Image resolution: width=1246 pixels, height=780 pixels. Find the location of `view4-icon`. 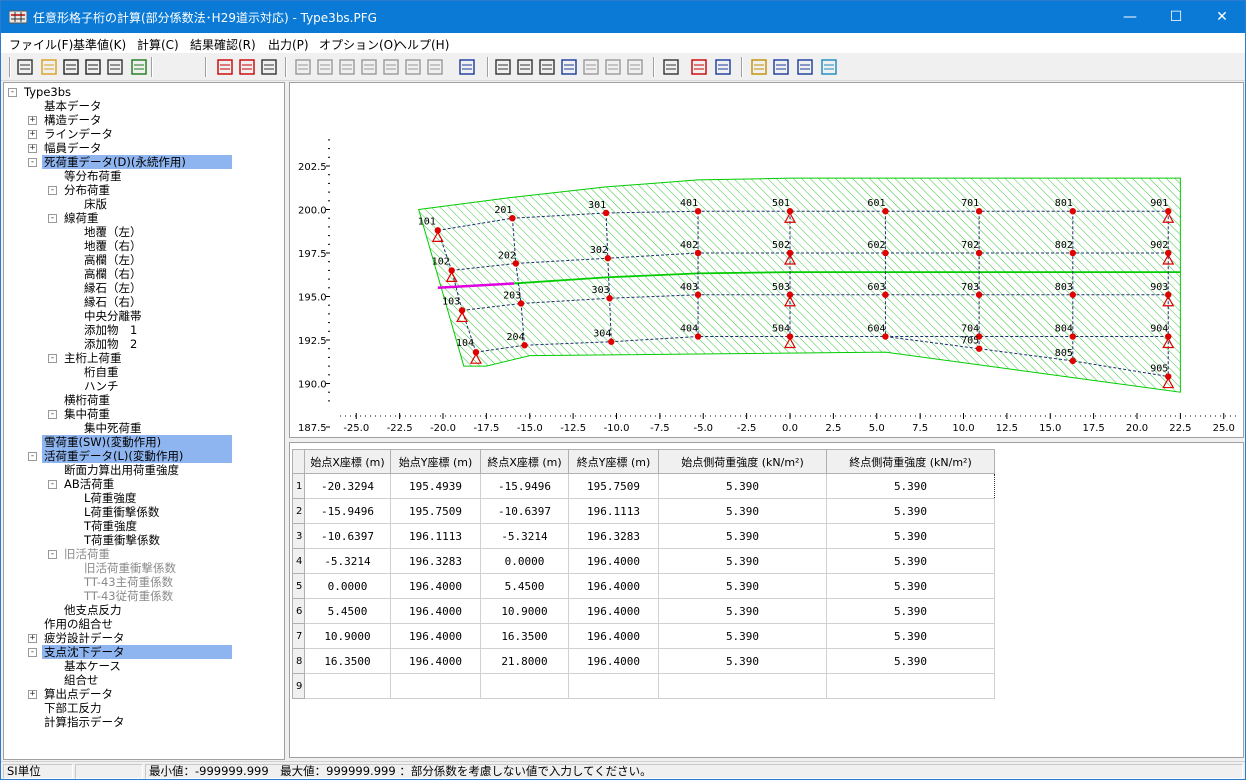

view4-icon is located at coordinates (369, 67).